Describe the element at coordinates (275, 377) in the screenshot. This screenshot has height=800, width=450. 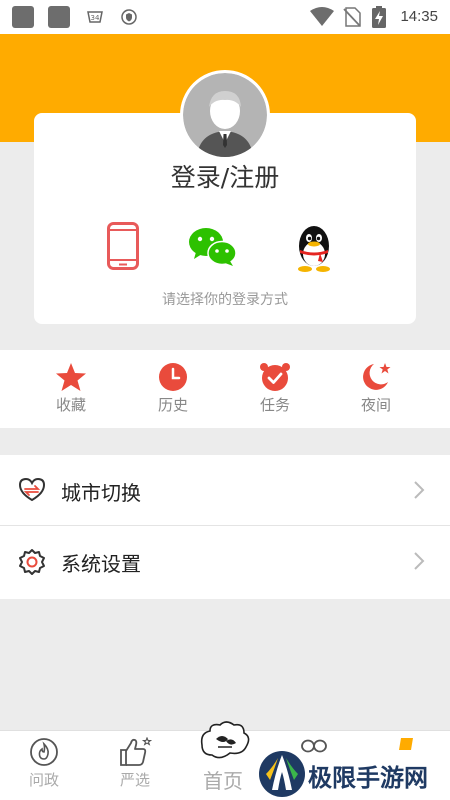
I see `alarm-icon` at that location.